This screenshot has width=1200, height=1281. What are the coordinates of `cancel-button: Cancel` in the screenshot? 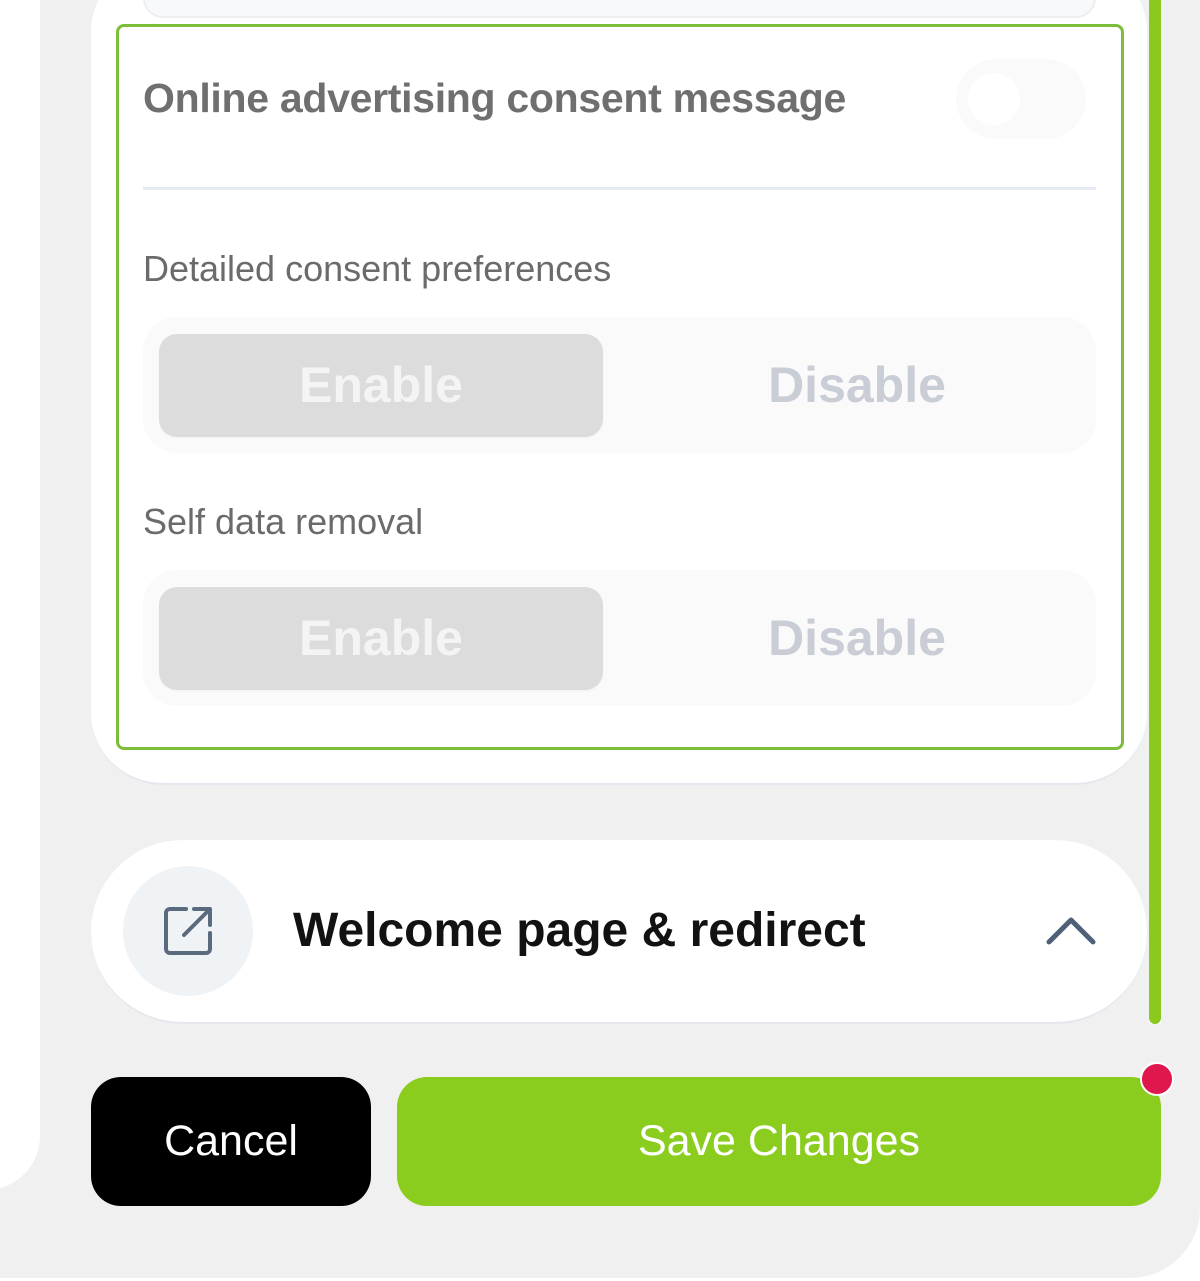 It's located at (231, 1141).